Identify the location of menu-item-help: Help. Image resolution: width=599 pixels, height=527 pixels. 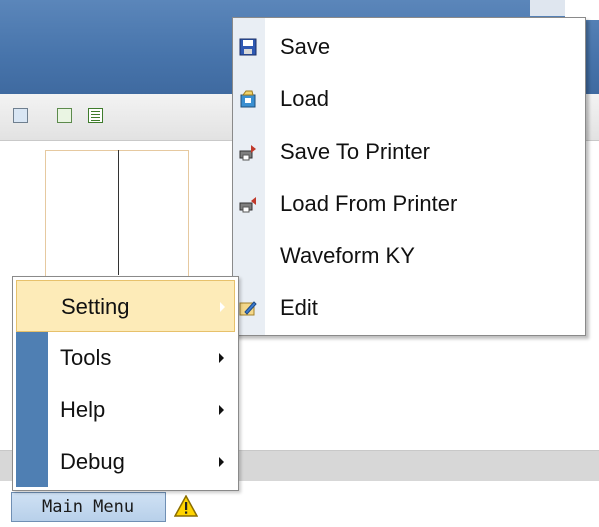
(125, 410).